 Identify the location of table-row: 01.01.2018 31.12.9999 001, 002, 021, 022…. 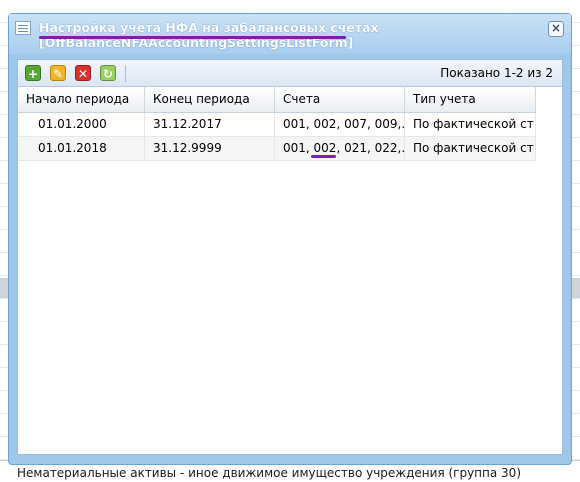
(277, 149).